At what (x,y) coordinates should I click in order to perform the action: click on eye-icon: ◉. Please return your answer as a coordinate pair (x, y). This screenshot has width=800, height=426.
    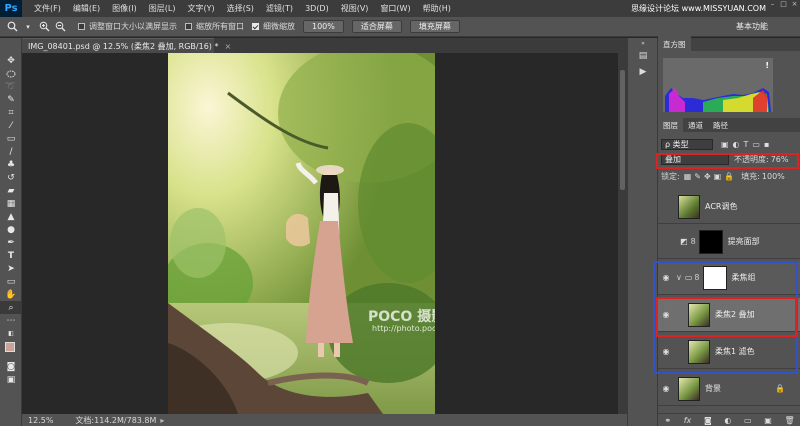
    Looking at the image, I should click on (666, 388).